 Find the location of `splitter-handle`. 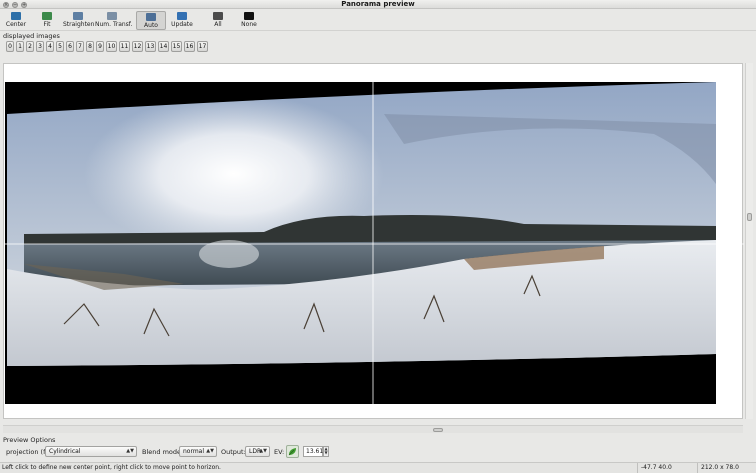

splitter-handle is located at coordinates (749, 217).